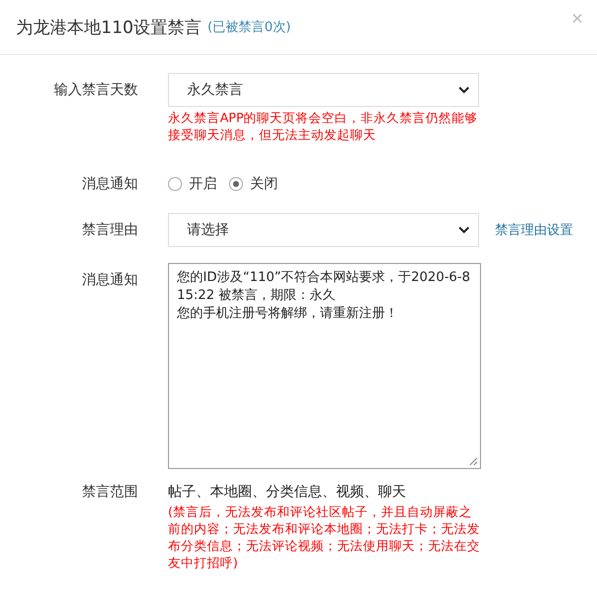  Describe the element at coordinates (109, 492) in the screenshot. I see `field-label: 禁言范围` at that location.